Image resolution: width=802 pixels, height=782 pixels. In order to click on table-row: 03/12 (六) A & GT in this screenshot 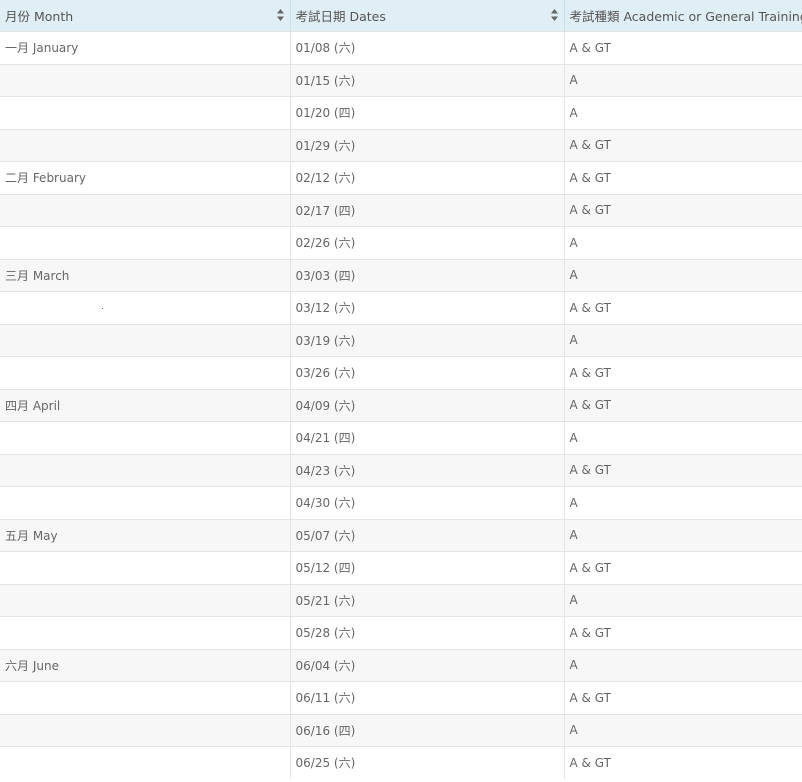, I will do `click(401, 307)`.